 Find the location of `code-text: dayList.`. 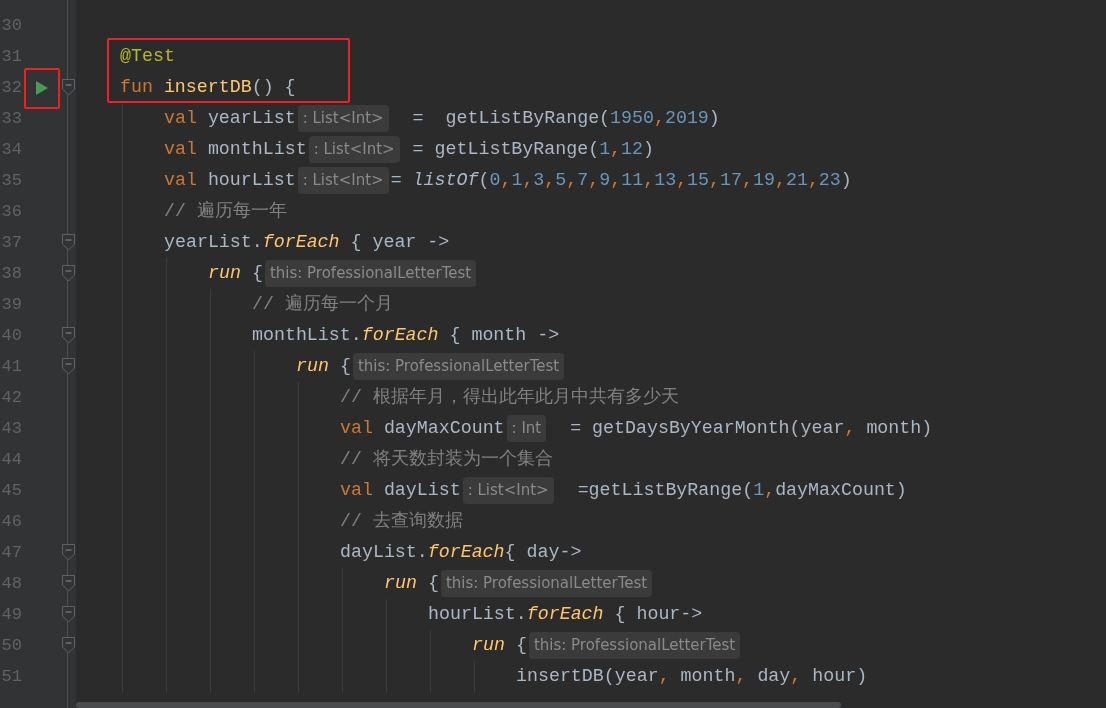

code-text: dayList. is located at coordinates (384, 552).